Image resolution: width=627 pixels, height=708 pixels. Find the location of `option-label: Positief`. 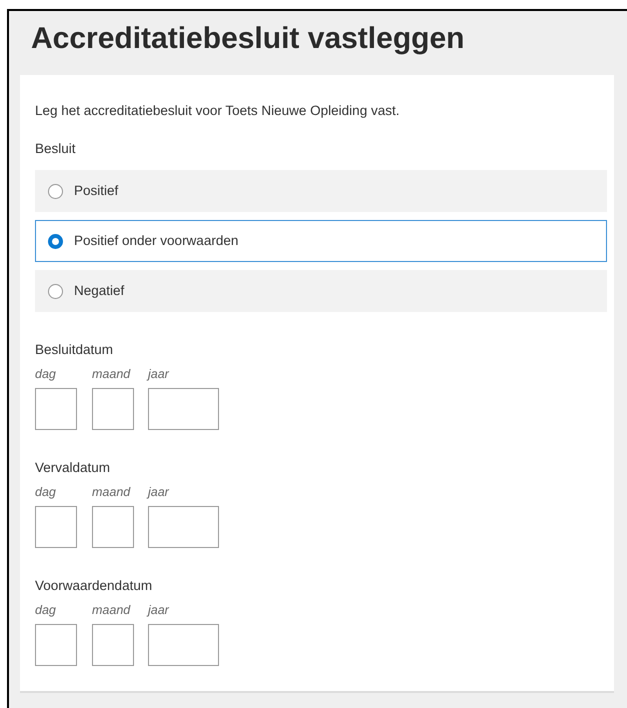

option-label: Positief is located at coordinates (96, 191).